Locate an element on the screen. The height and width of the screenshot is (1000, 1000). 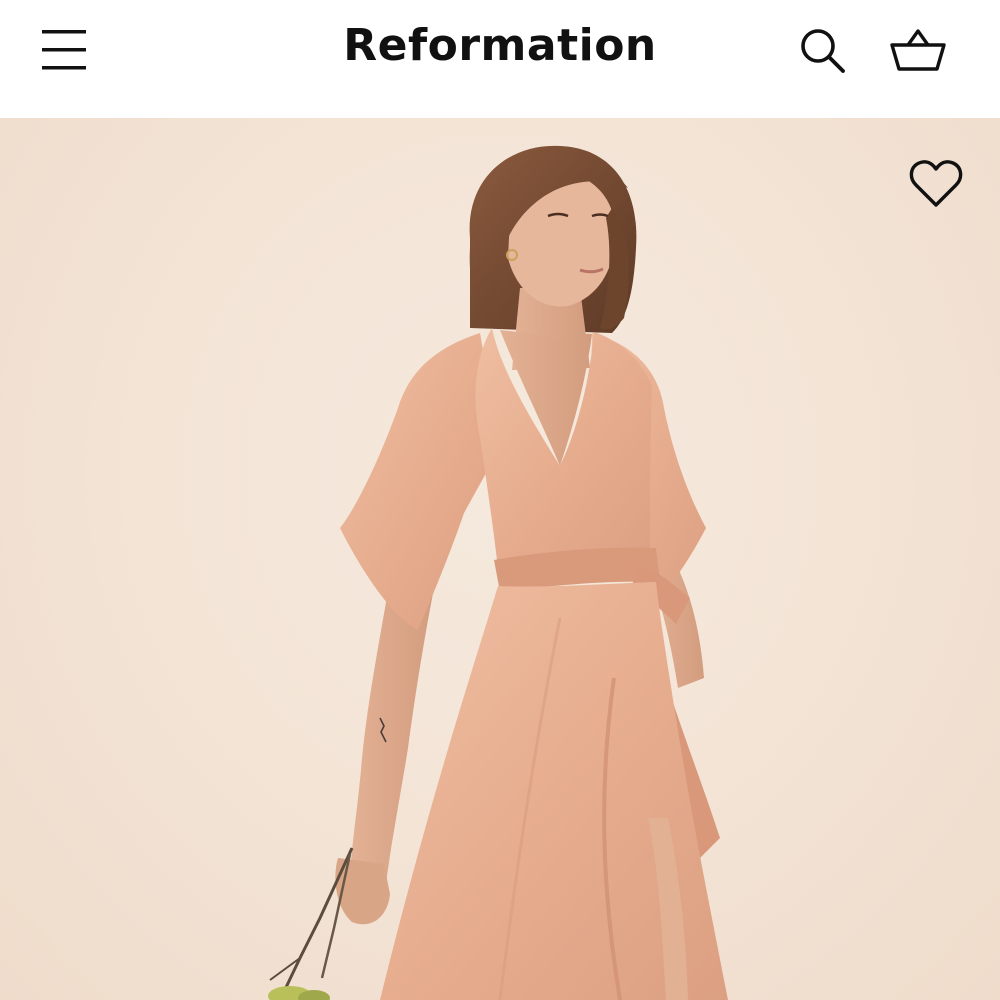
shopping-basket-icon is located at coordinates (918, 50).